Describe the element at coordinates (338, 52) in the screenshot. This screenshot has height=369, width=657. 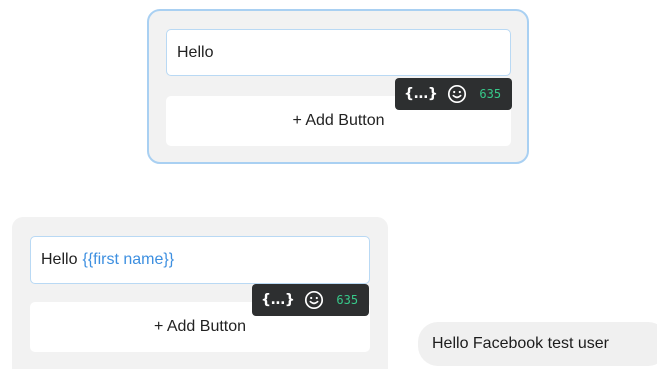
I see `message-text-input: Hello` at that location.